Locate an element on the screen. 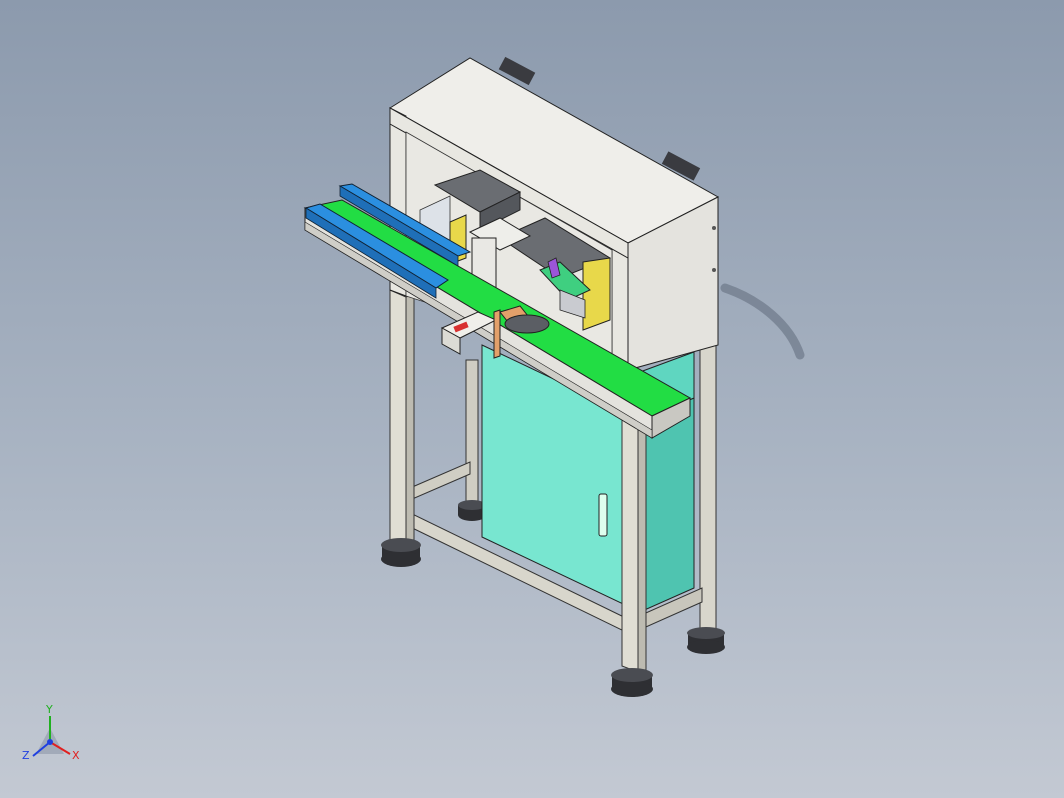  cabinet-door-handle is located at coordinates (603, 515).